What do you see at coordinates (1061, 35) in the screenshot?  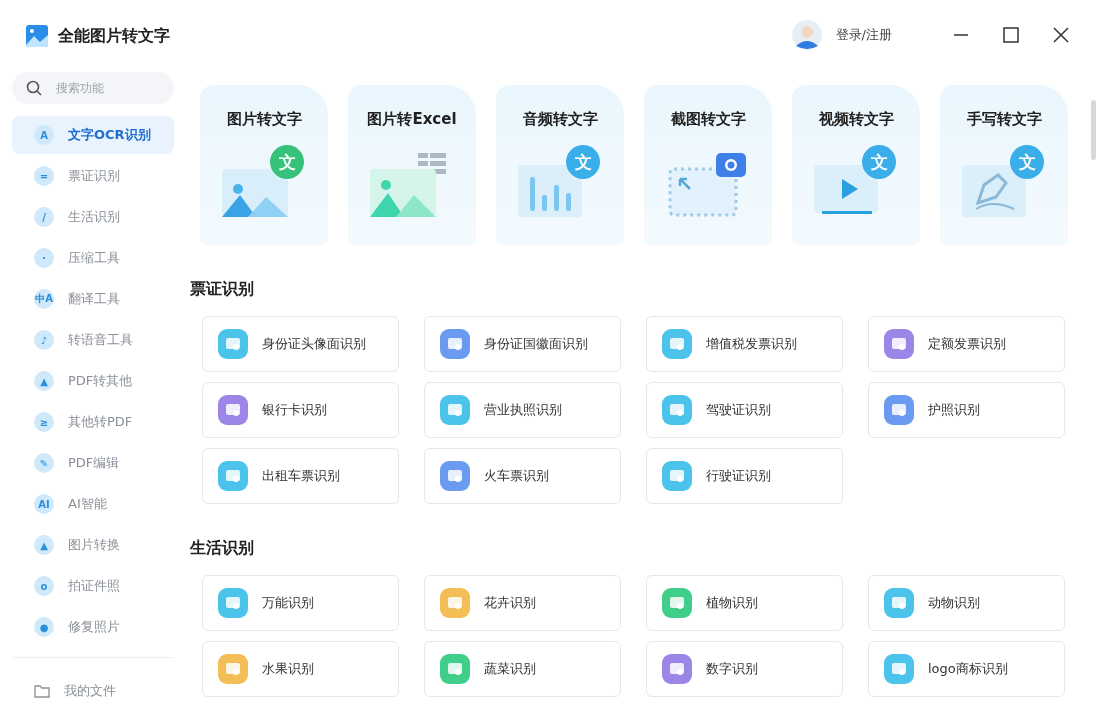 I see `close-icon` at bounding box center [1061, 35].